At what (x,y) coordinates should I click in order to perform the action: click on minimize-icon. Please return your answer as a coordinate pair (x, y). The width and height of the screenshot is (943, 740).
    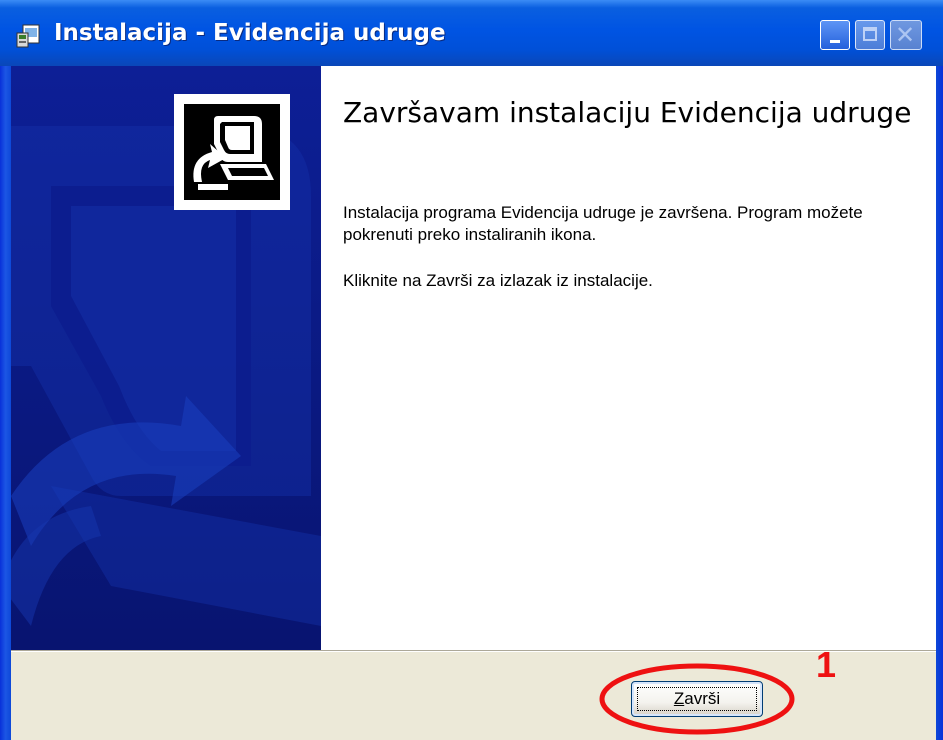
    Looking at the image, I should click on (835, 41).